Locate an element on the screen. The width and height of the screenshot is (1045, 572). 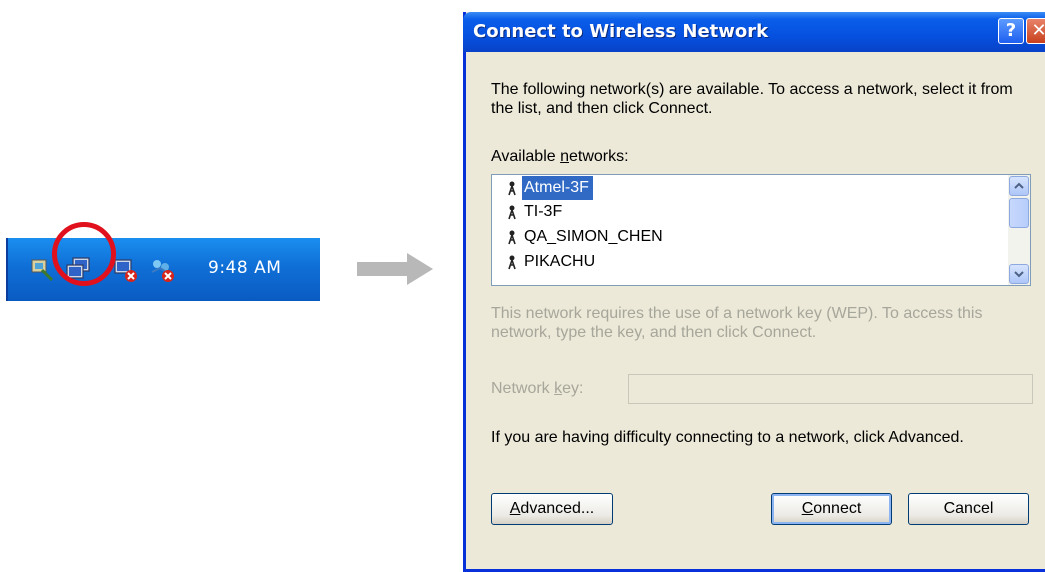
chevron-up-icon is located at coordinates (1019, 185).